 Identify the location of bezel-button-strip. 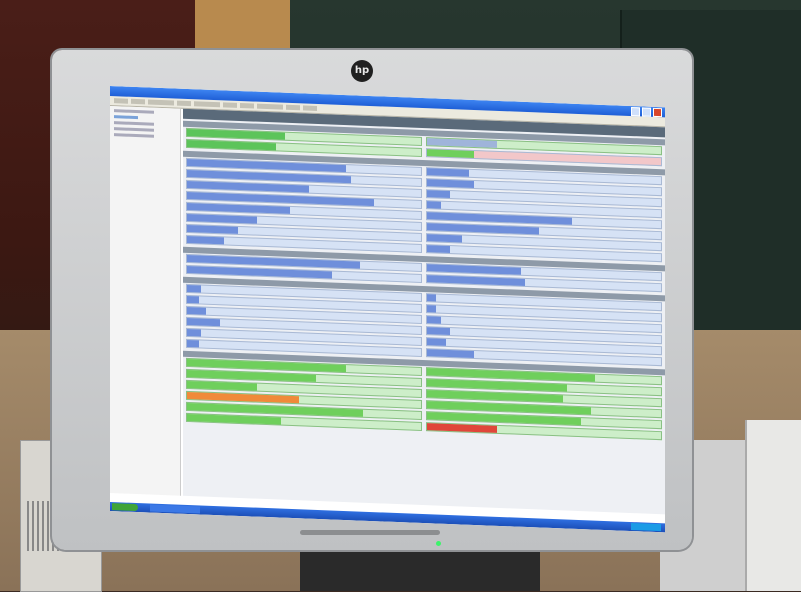
(370, 532).